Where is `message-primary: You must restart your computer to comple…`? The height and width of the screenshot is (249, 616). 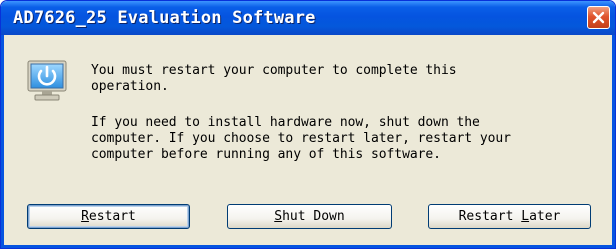
message-primary: You must restart your computer to comple… is located at coordinates (274, 78).